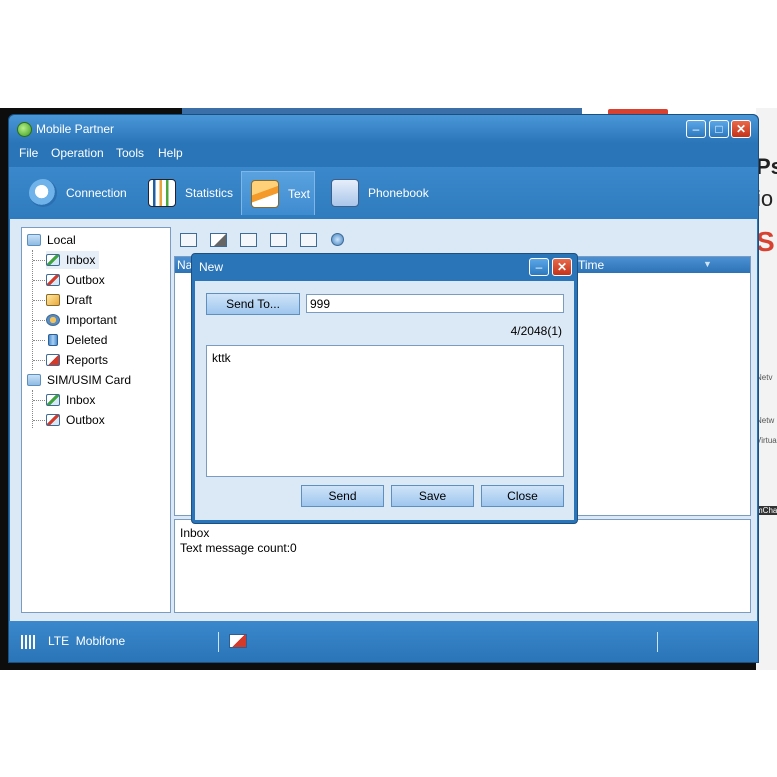 The width and height of the screenshot is (777, 777). I want to click on tree-local-label: Local, so click(61, 240).